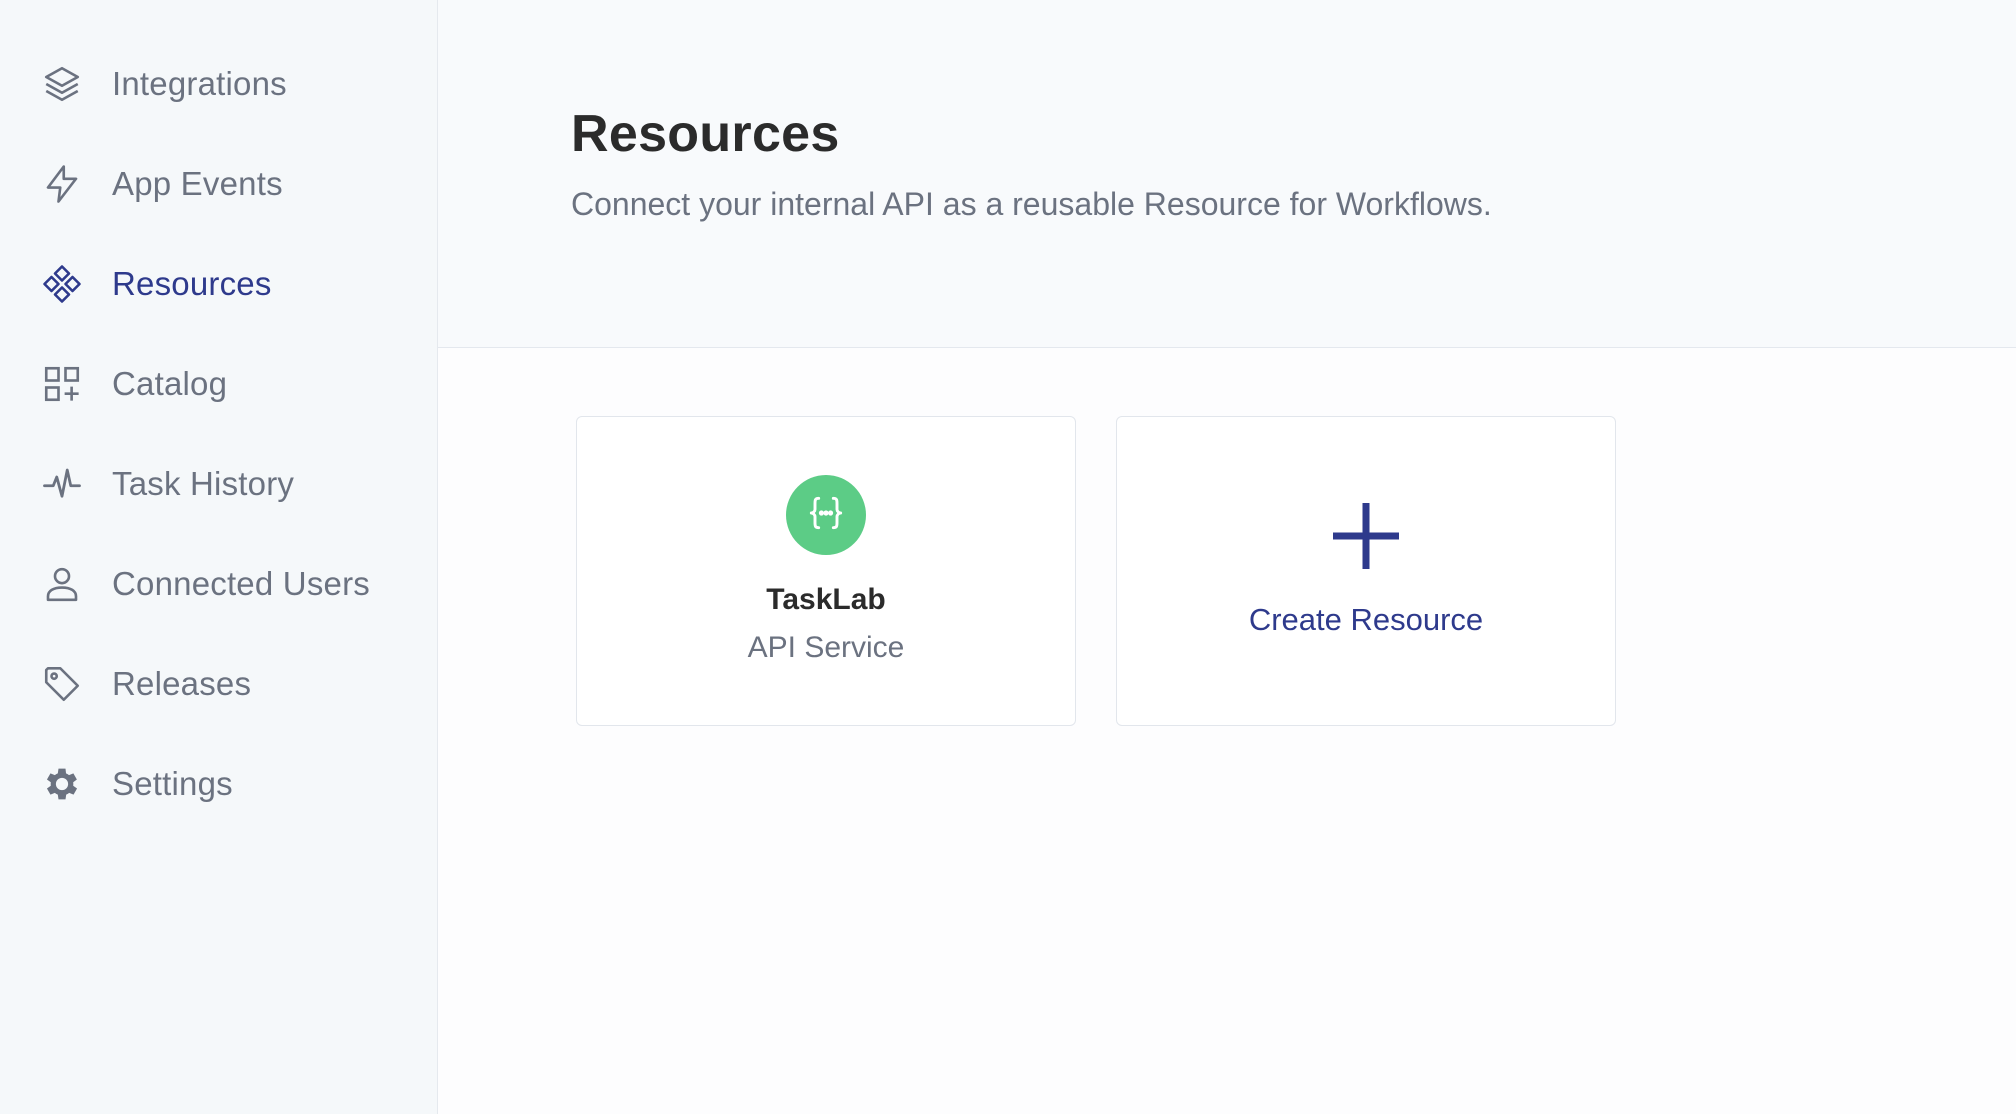 The image size is (2016, 1114). I want to click on user-icon, so click(62, 584).